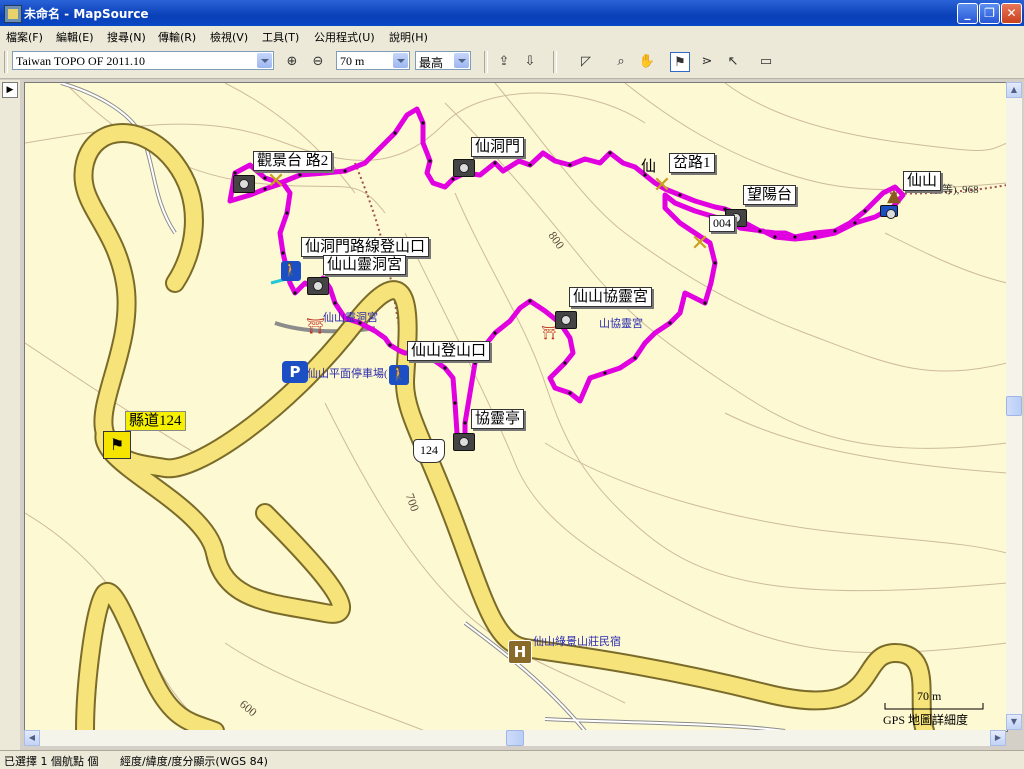 This screenshot has width=1024, height=769. Describe the element at coordinates (429, 451) in the screenshot. I see `road-shield-124: 124` at that location.